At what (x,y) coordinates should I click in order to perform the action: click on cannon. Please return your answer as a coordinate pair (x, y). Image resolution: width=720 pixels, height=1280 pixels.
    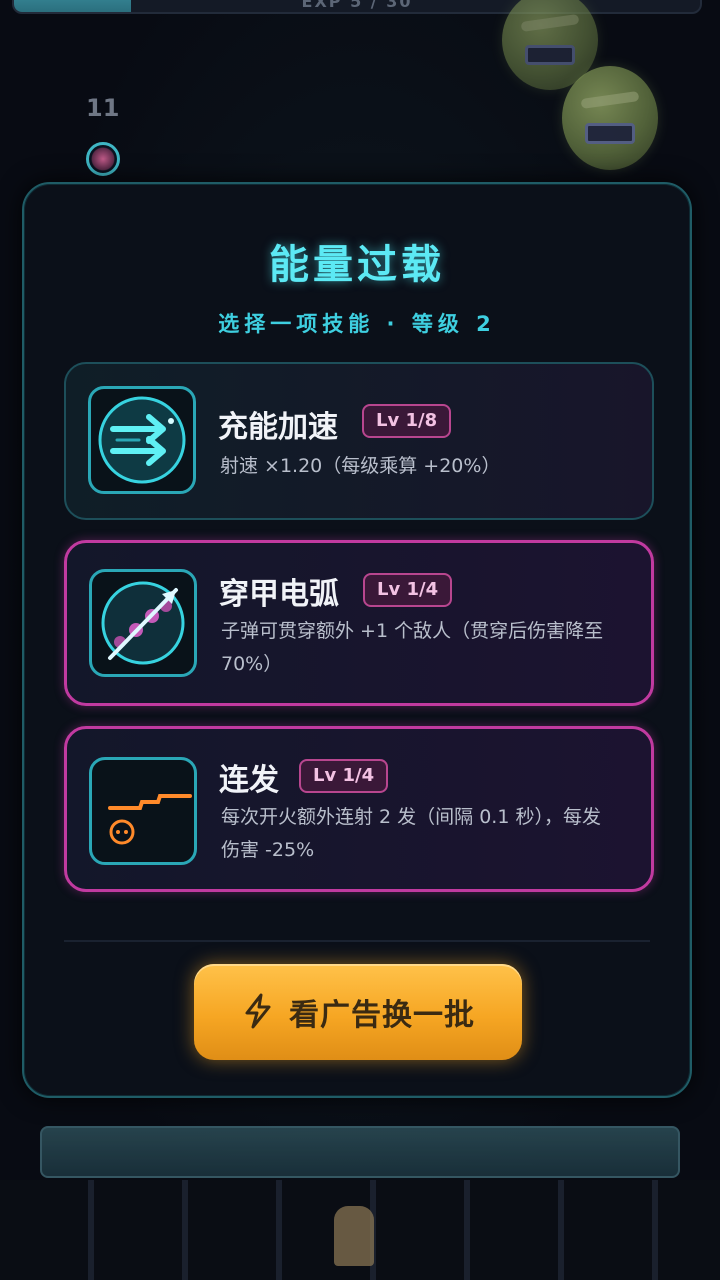
    Looking at the image, I should click on (354, 1236).